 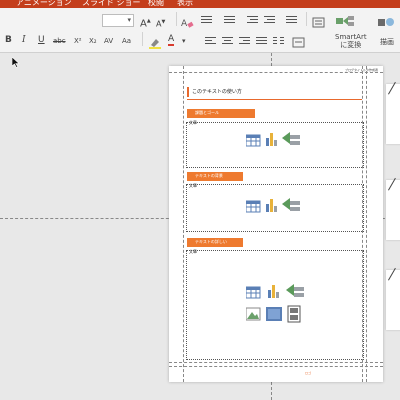 I want to click on highlight-icon, so click(x=155, y=41).